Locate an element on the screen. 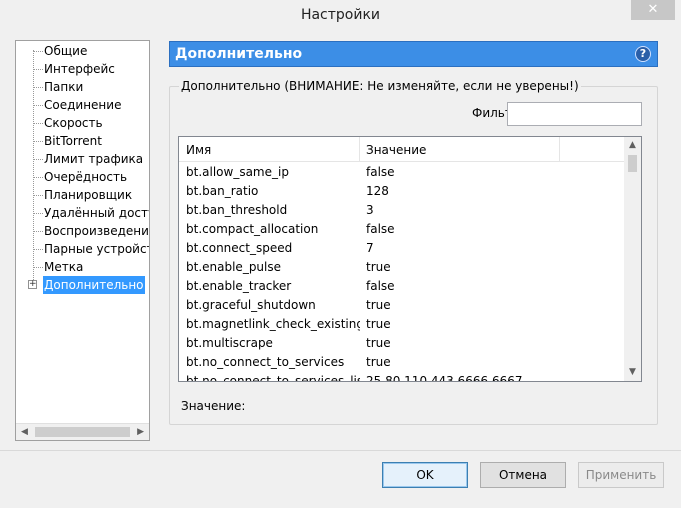 Image resolution: width=681 pixels, height=508 pixels. column-header-value: Значение is located at coordinates (459, 149).